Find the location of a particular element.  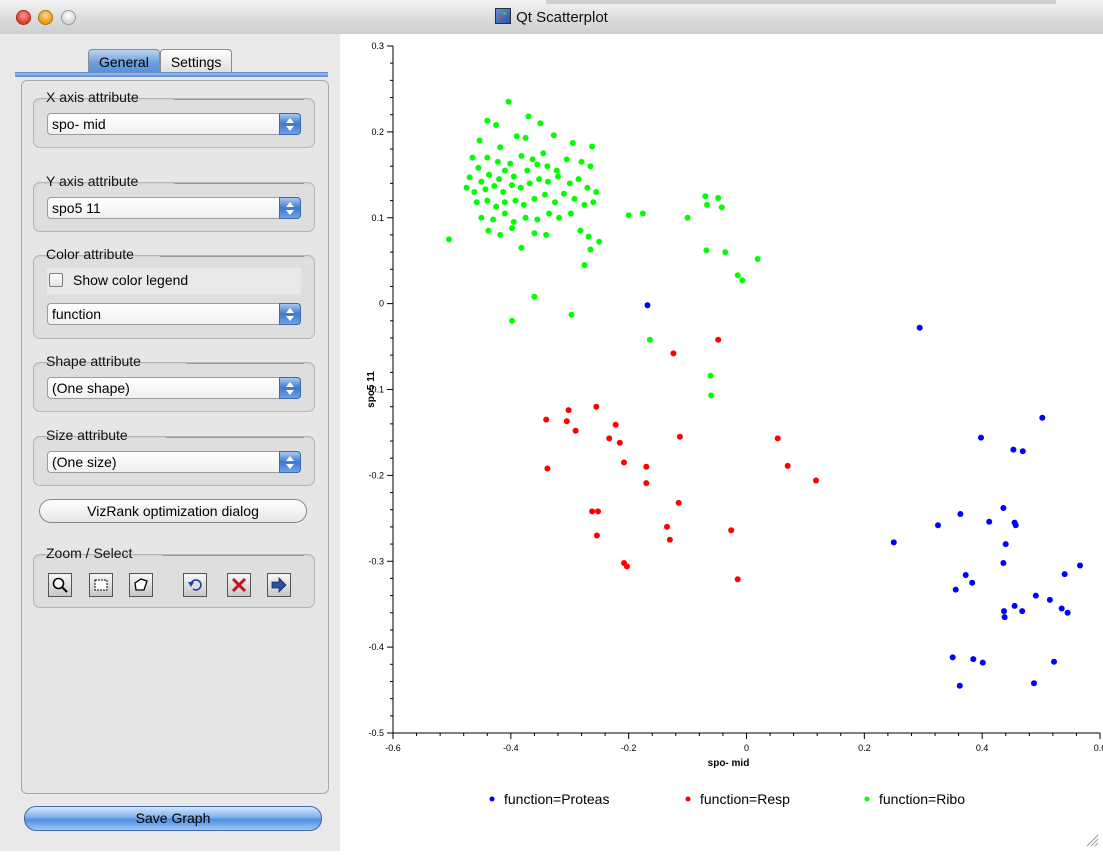

x-axis-title: spo- mid is located at coordinates (729, 763).